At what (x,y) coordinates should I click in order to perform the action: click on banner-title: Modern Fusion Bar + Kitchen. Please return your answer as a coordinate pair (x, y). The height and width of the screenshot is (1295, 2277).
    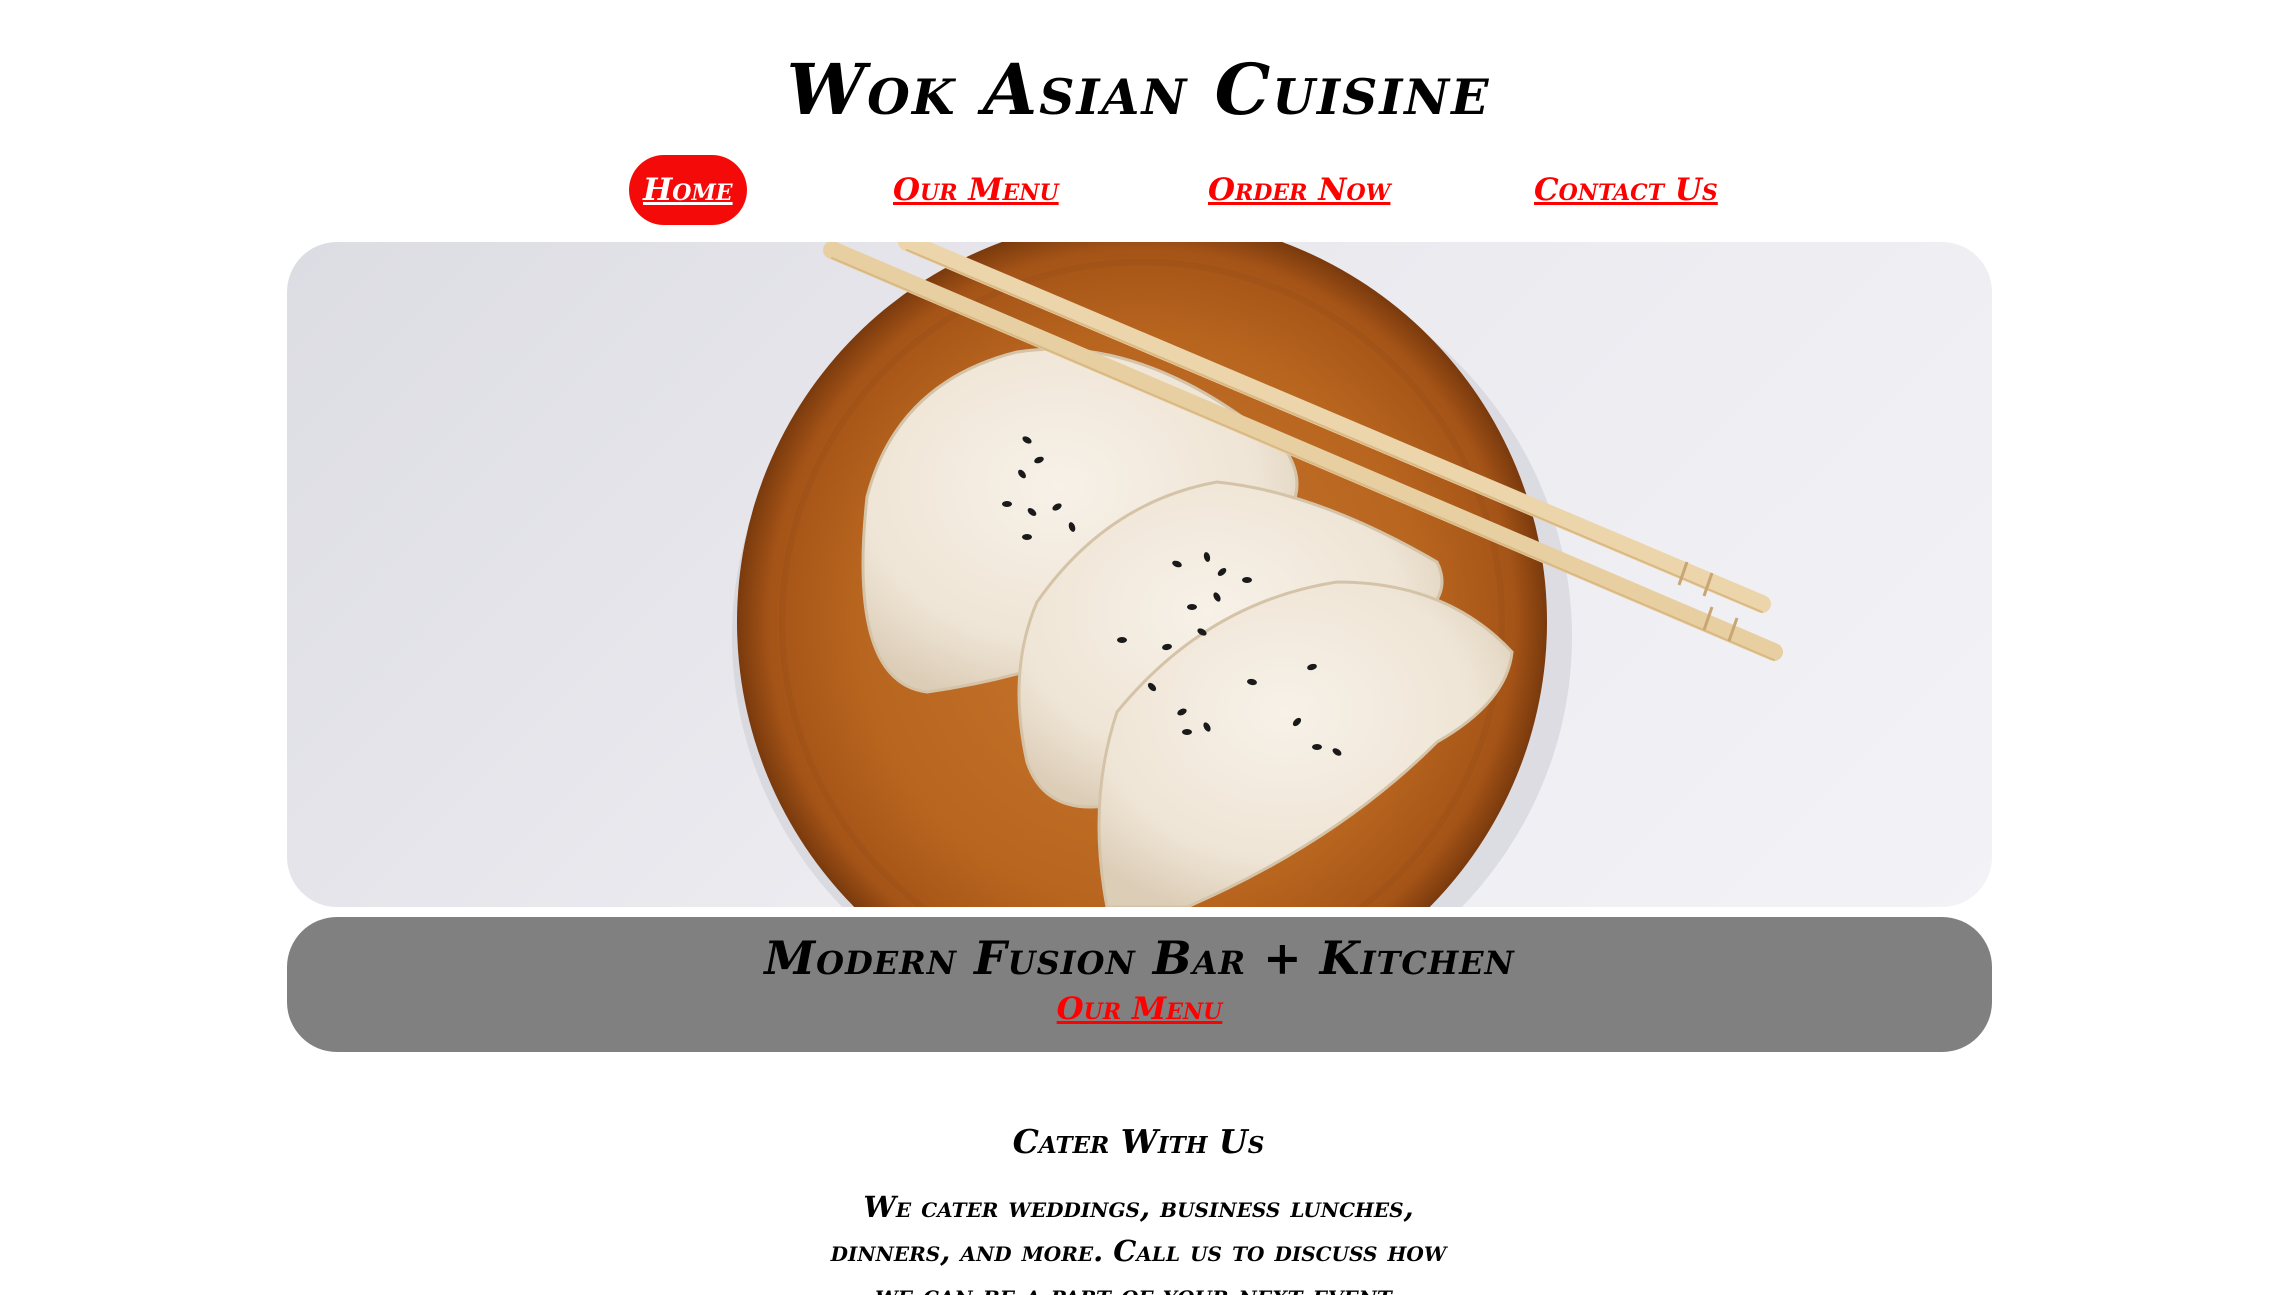
    Looking at the image, I should click on (1139, 958).